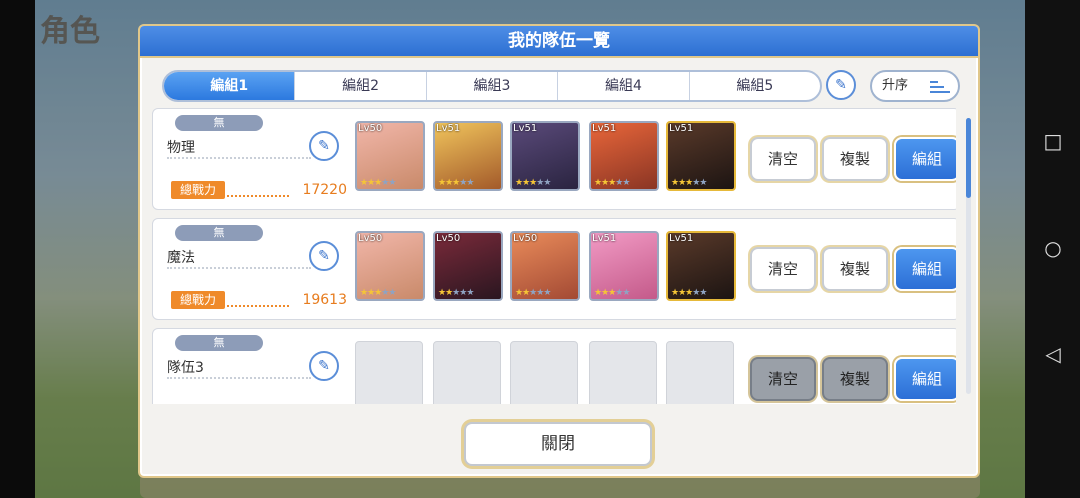 The height and width of the screenshot is (498, 1080). I want to click on back-icon: ◁, so click(1053, 354).